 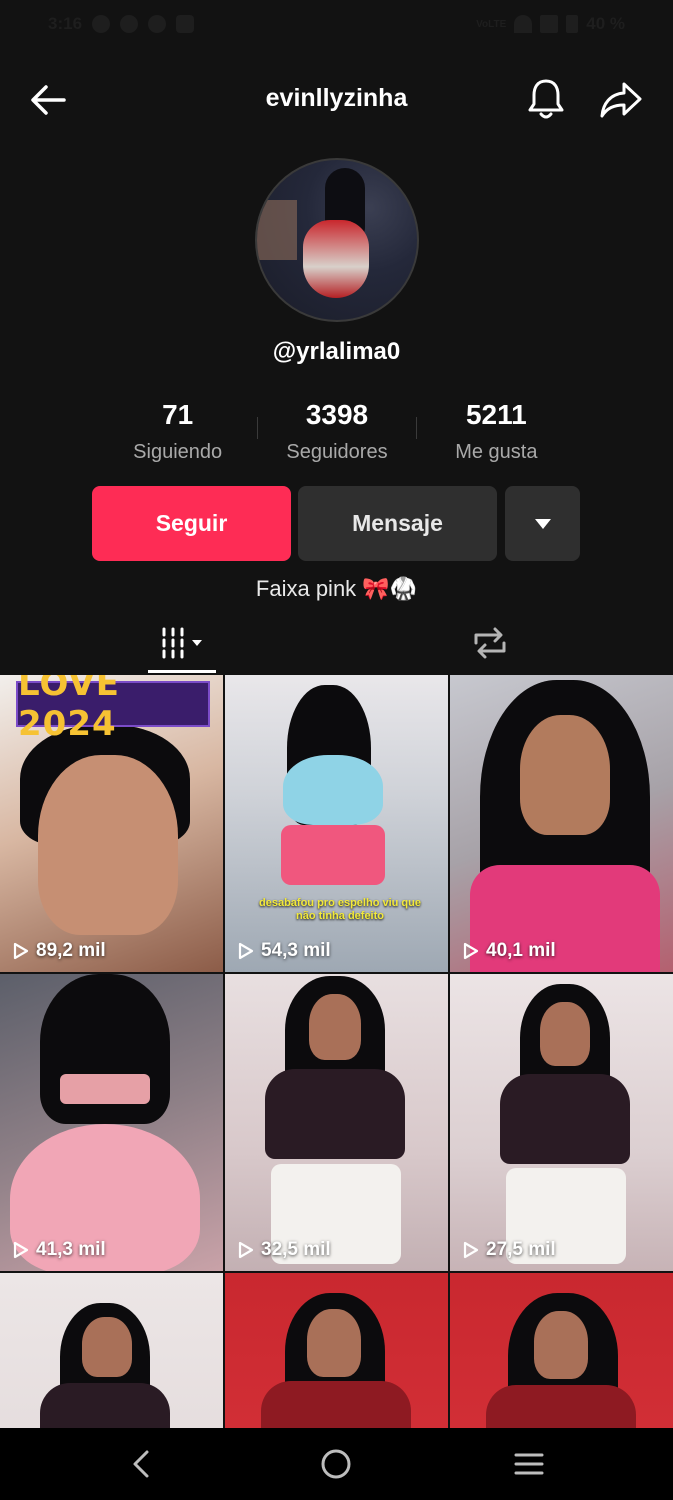 I want to click on profile-username: evinllyzinha, so click(x=336, y=98).